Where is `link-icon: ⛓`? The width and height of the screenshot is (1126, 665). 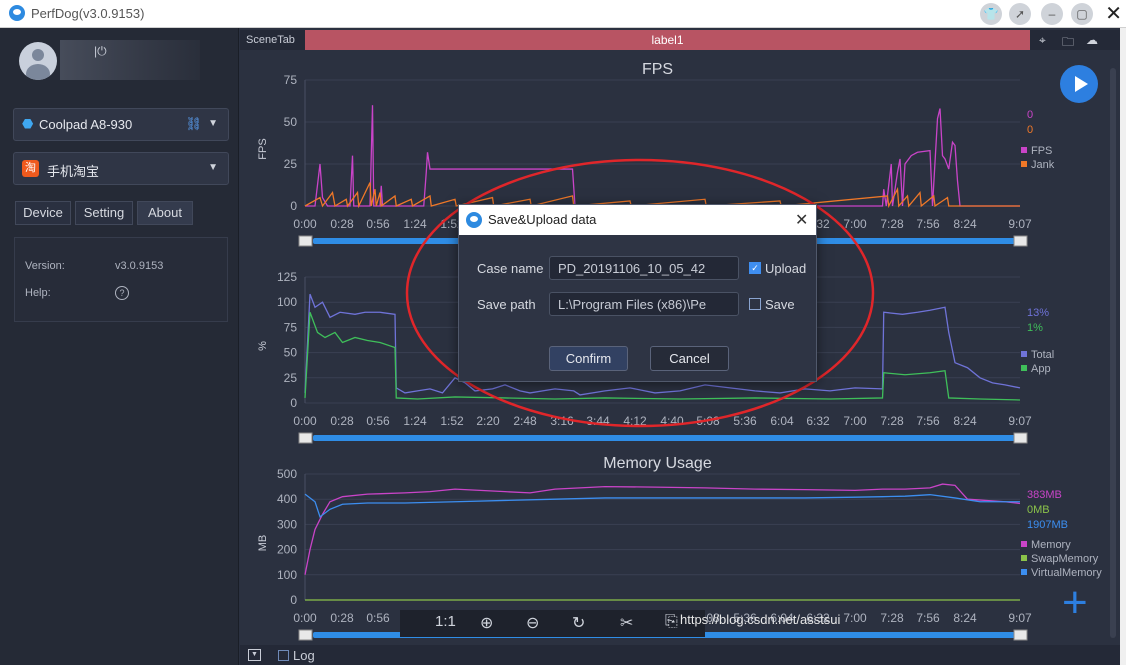
link-icon: ⛓ is located at coordinates (193, 124).